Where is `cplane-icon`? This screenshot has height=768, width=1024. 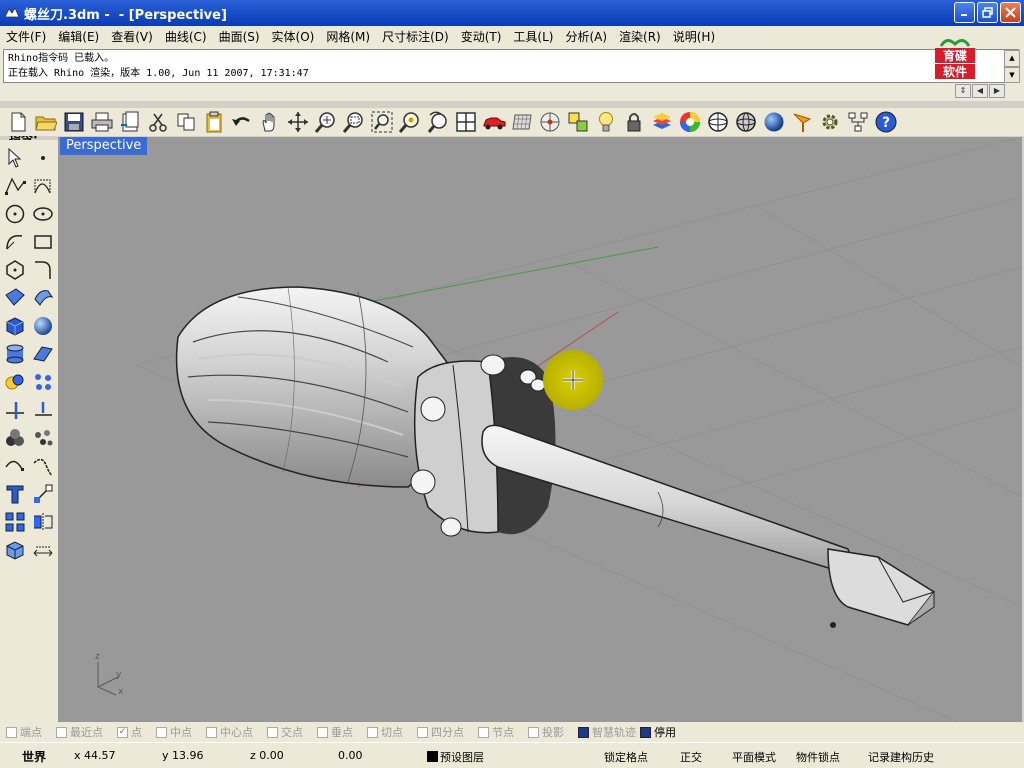 cplane-icon is located at coordinates (550, 122).